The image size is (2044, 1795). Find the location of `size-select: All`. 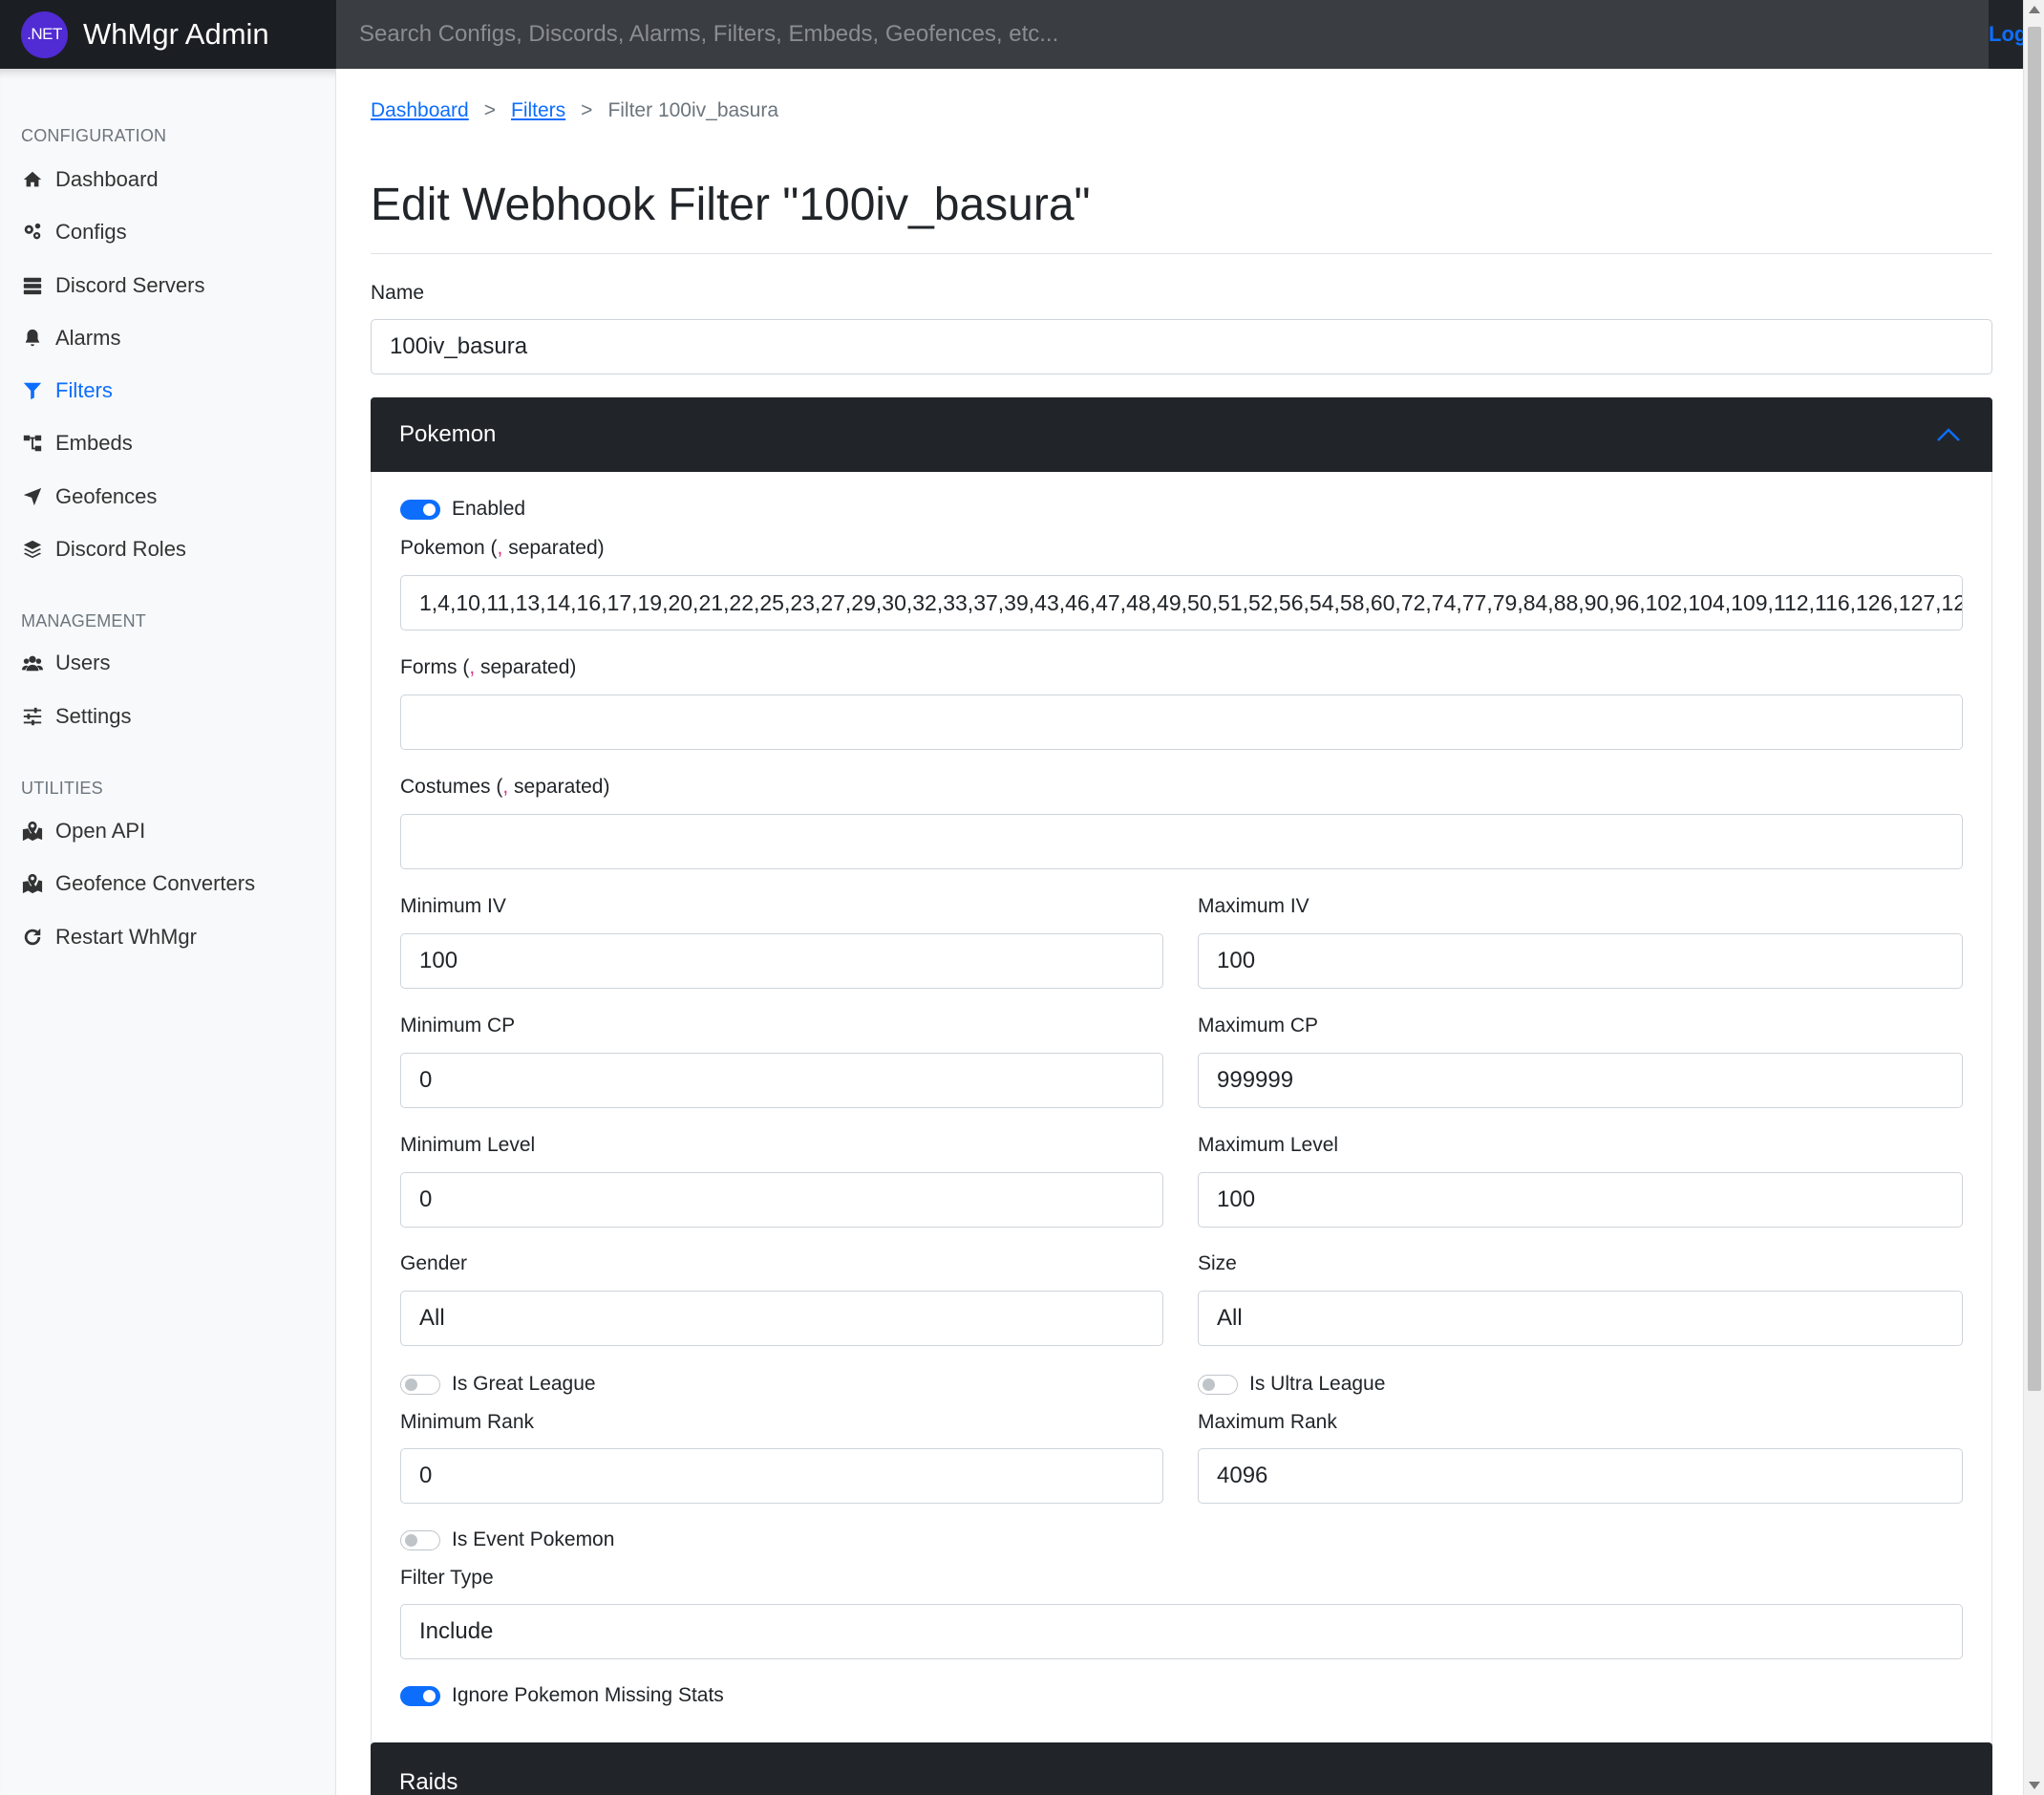

size-select: All is located at coordinates (1580, 1318).